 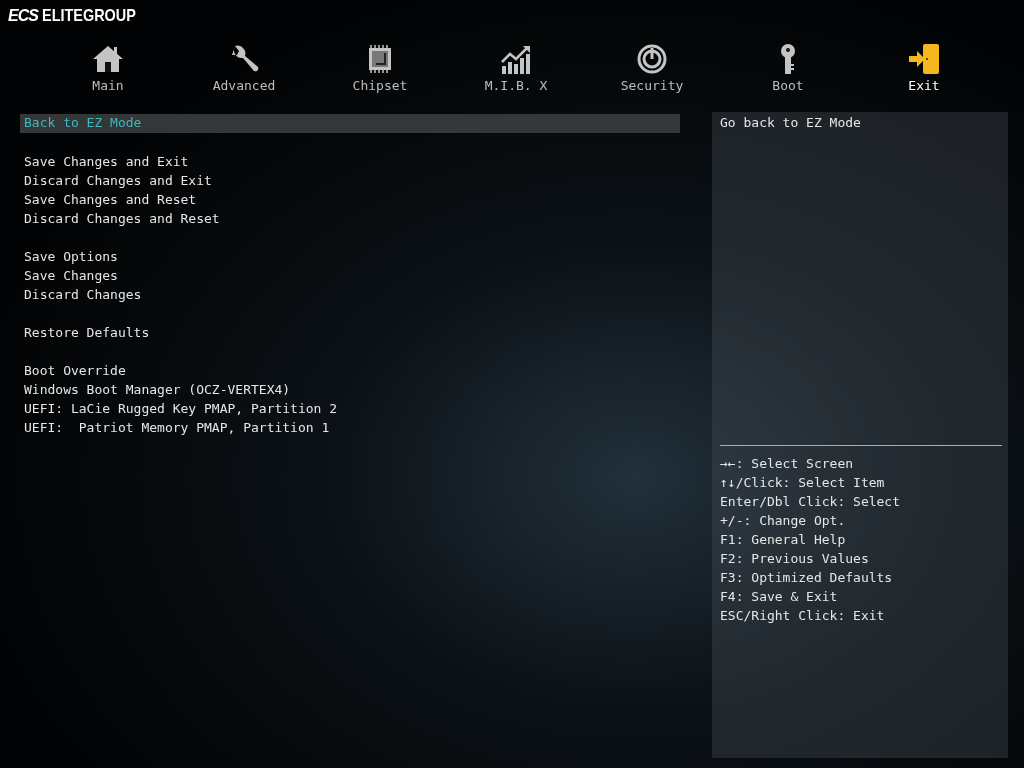 What do you see at coordinates (779, 597) in the screenshot?
I see `key-hint: F4: Save & Exit` at bounding box center [779, 597].